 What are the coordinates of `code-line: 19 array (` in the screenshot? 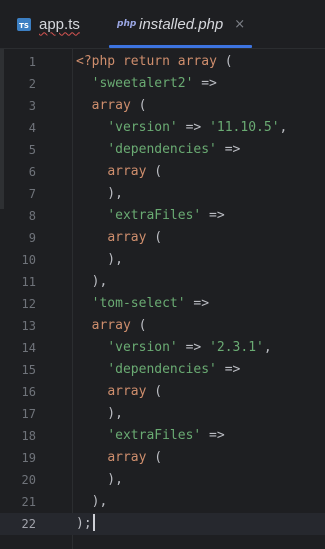 It's located at (162, 458).